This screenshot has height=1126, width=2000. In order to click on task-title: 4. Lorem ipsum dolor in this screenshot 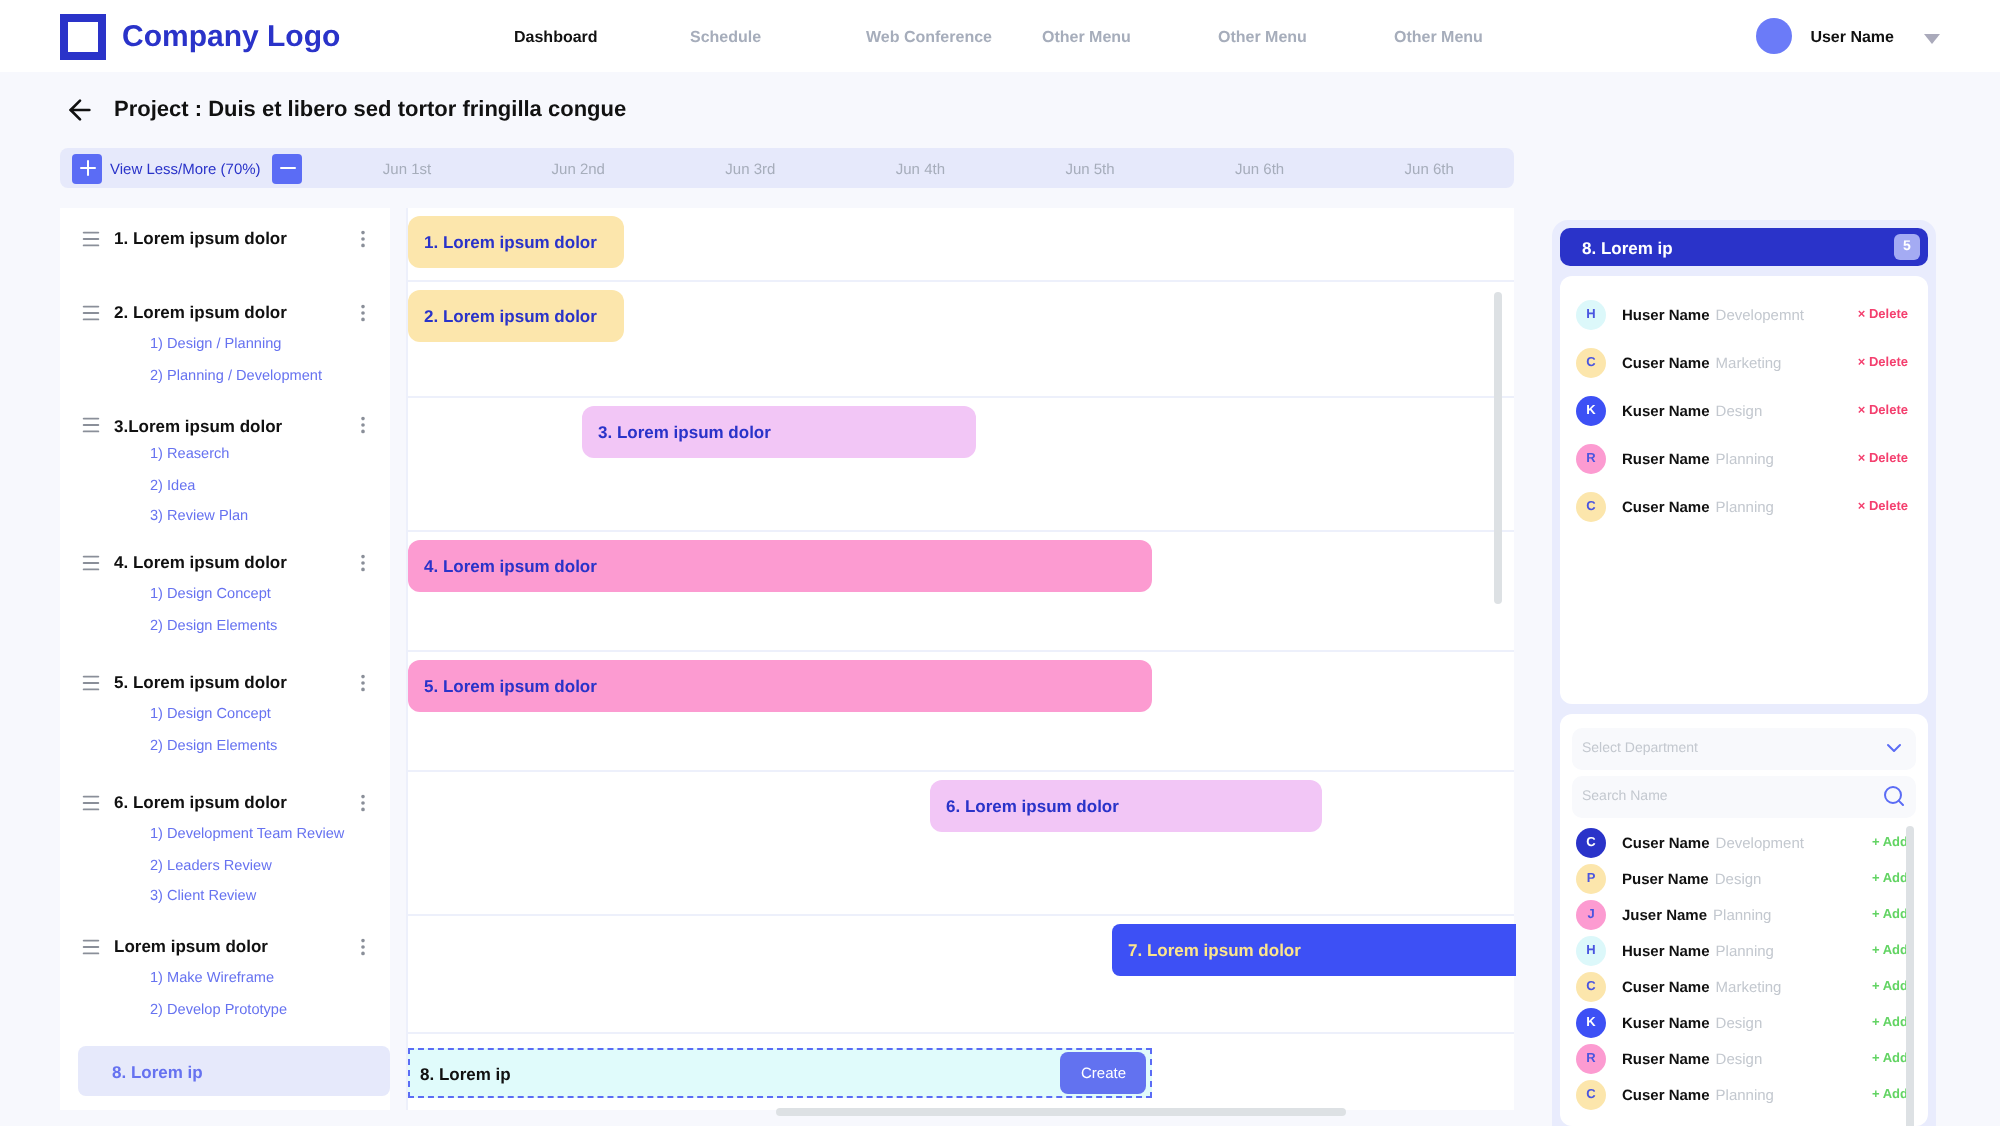, I will do `click(201, 562)`.